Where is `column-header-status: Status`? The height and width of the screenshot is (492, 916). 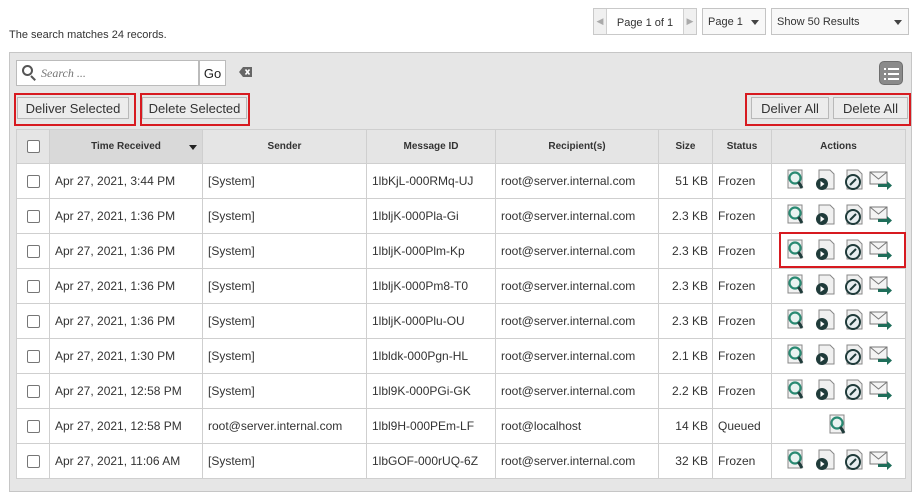 column-header-status: Status is located at coordinates (742, 146).